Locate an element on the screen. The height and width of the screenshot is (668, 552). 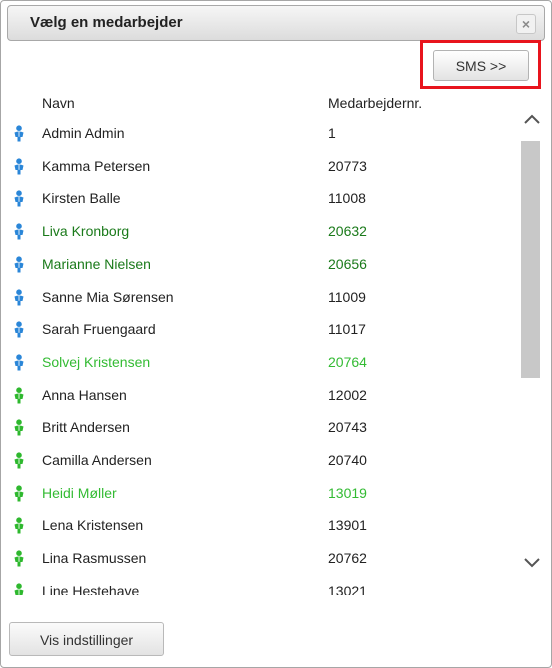
employee-number: 20743 is located at coordinates (347, 427).